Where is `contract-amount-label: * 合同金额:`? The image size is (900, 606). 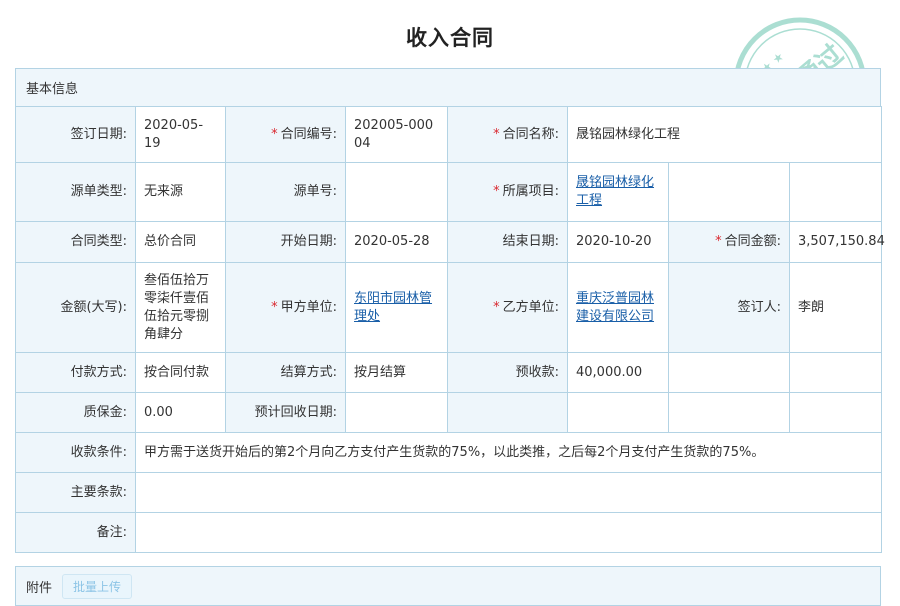
contract-amount-label: * 合同金额: is located at coordinates (729, 242).